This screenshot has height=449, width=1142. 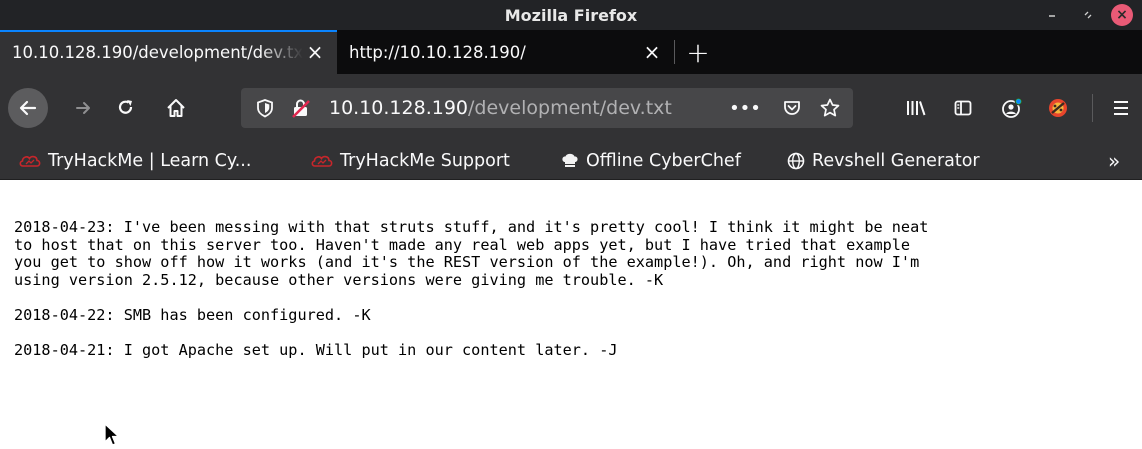 I want to click on back-button, so click(x=28, y=108).